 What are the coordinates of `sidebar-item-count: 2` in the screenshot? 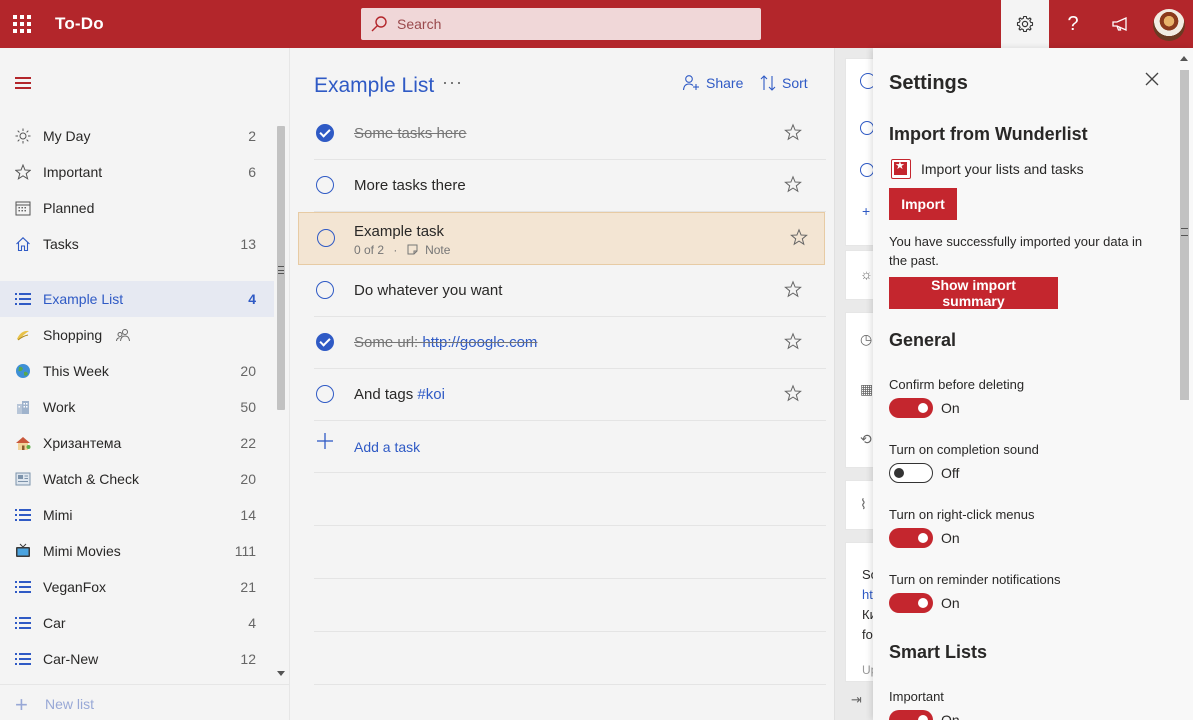 It's located at (252, 136).